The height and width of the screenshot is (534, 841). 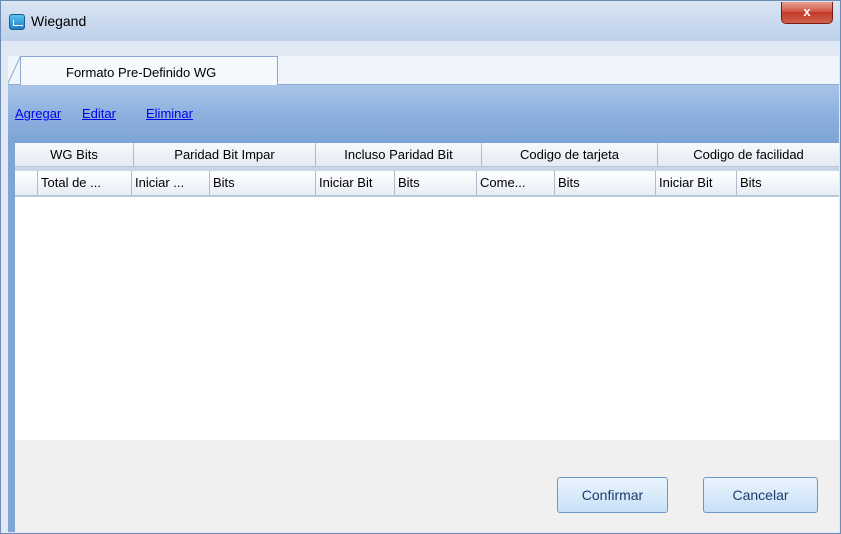 What do you see at coordinates (612, 495) in the screenshot?
I see `confirm-button: Confirmar` at bounding box center [612, 495].